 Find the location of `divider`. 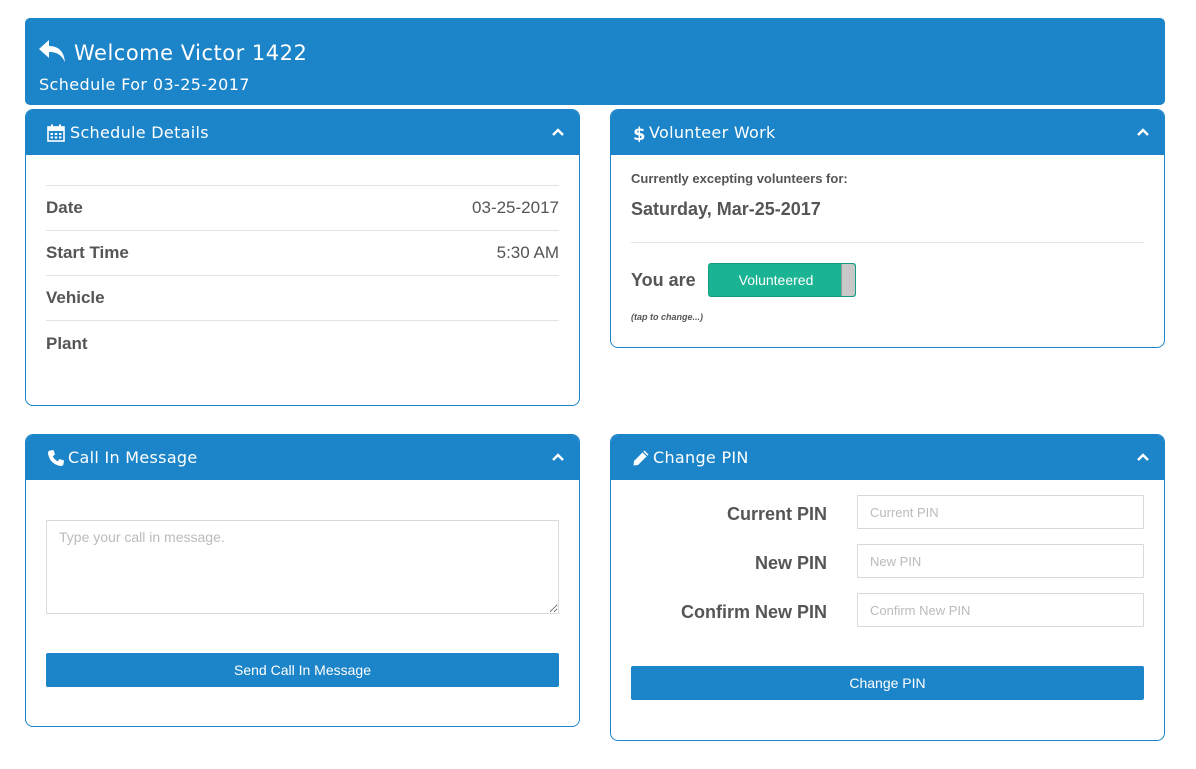

divider is located at coordinates (887, 242).